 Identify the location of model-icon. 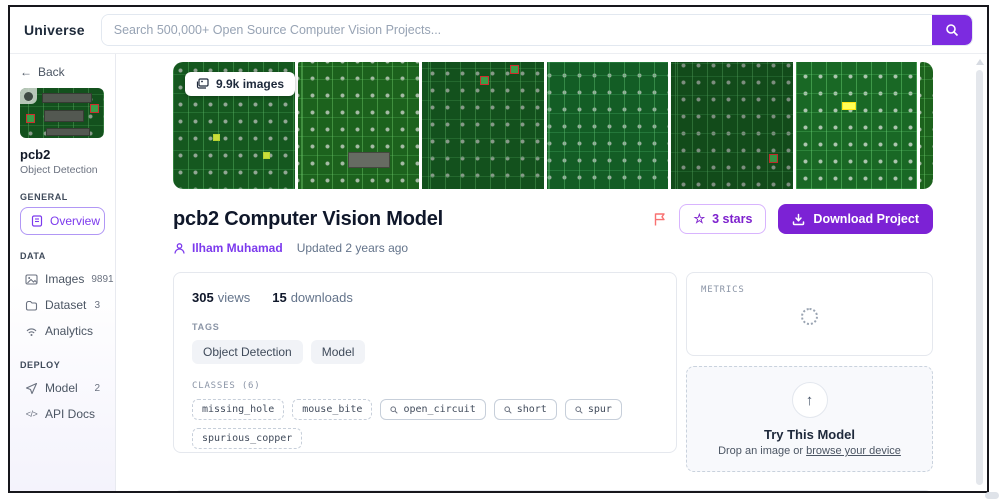
(31, 388).